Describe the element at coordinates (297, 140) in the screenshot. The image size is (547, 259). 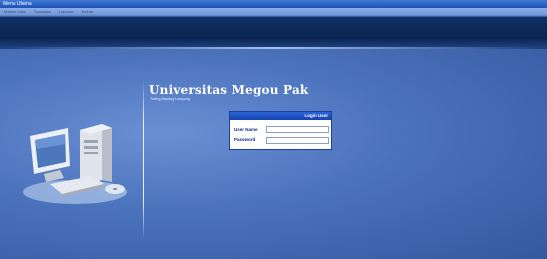
I see `password-input` at that location.